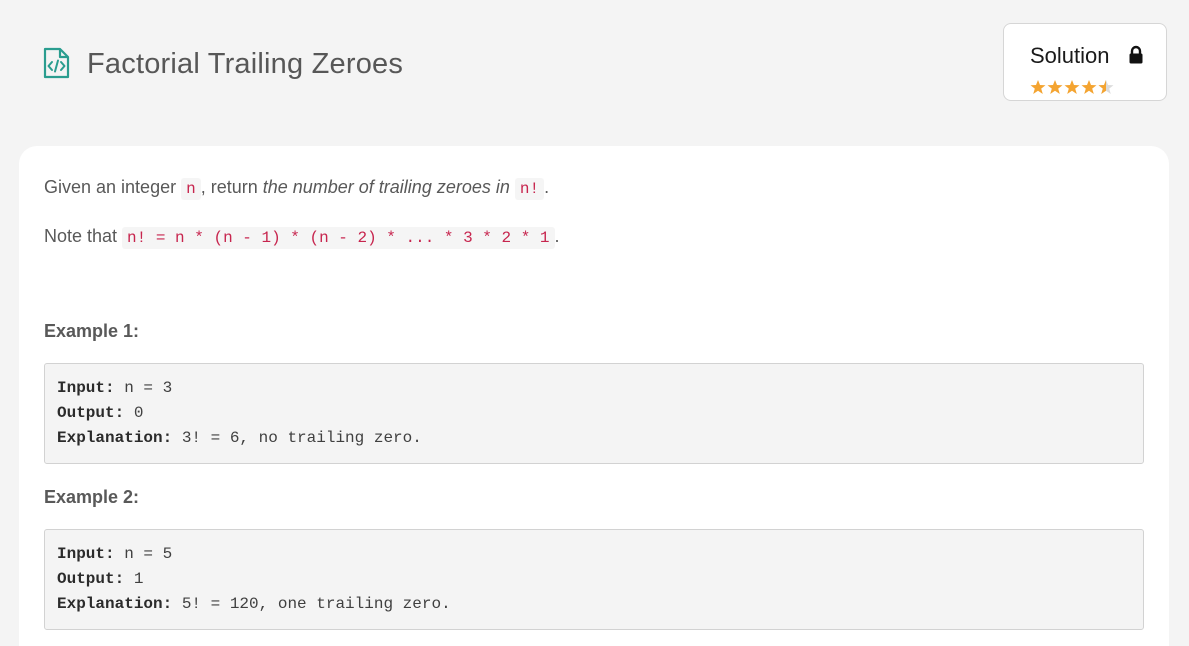  What do you see at coordinates (191, 189) in the screenshot?
I see `inline-code: n` at bounding box center [191, 189].